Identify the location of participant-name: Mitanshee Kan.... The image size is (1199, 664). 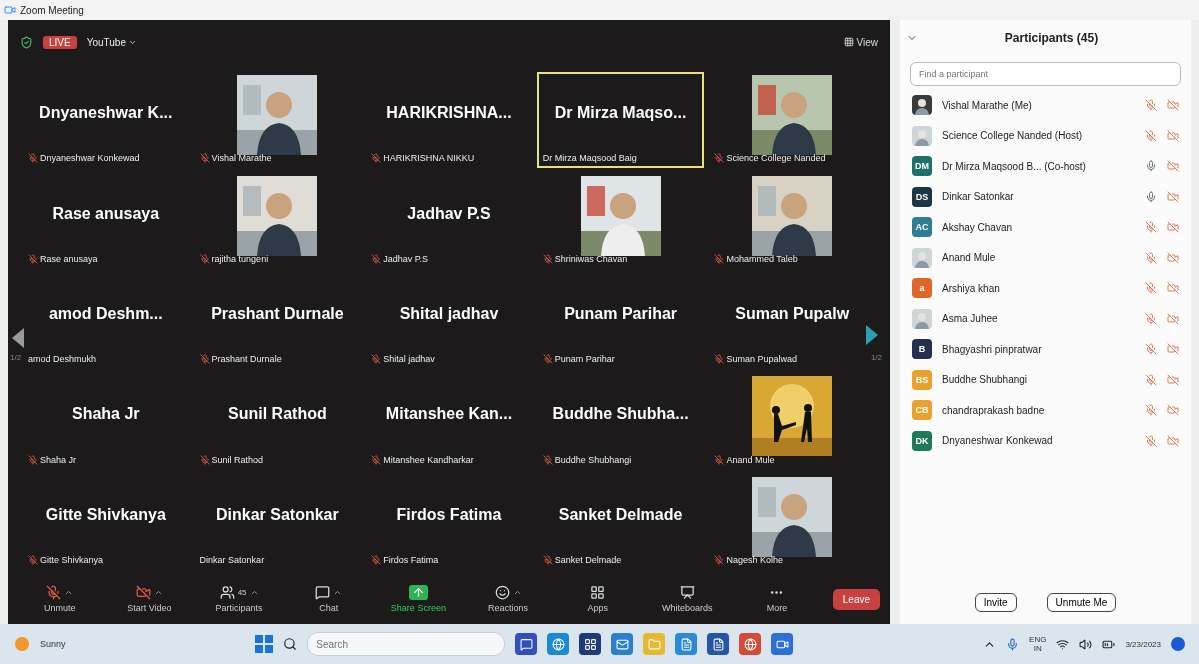
(449, 414).